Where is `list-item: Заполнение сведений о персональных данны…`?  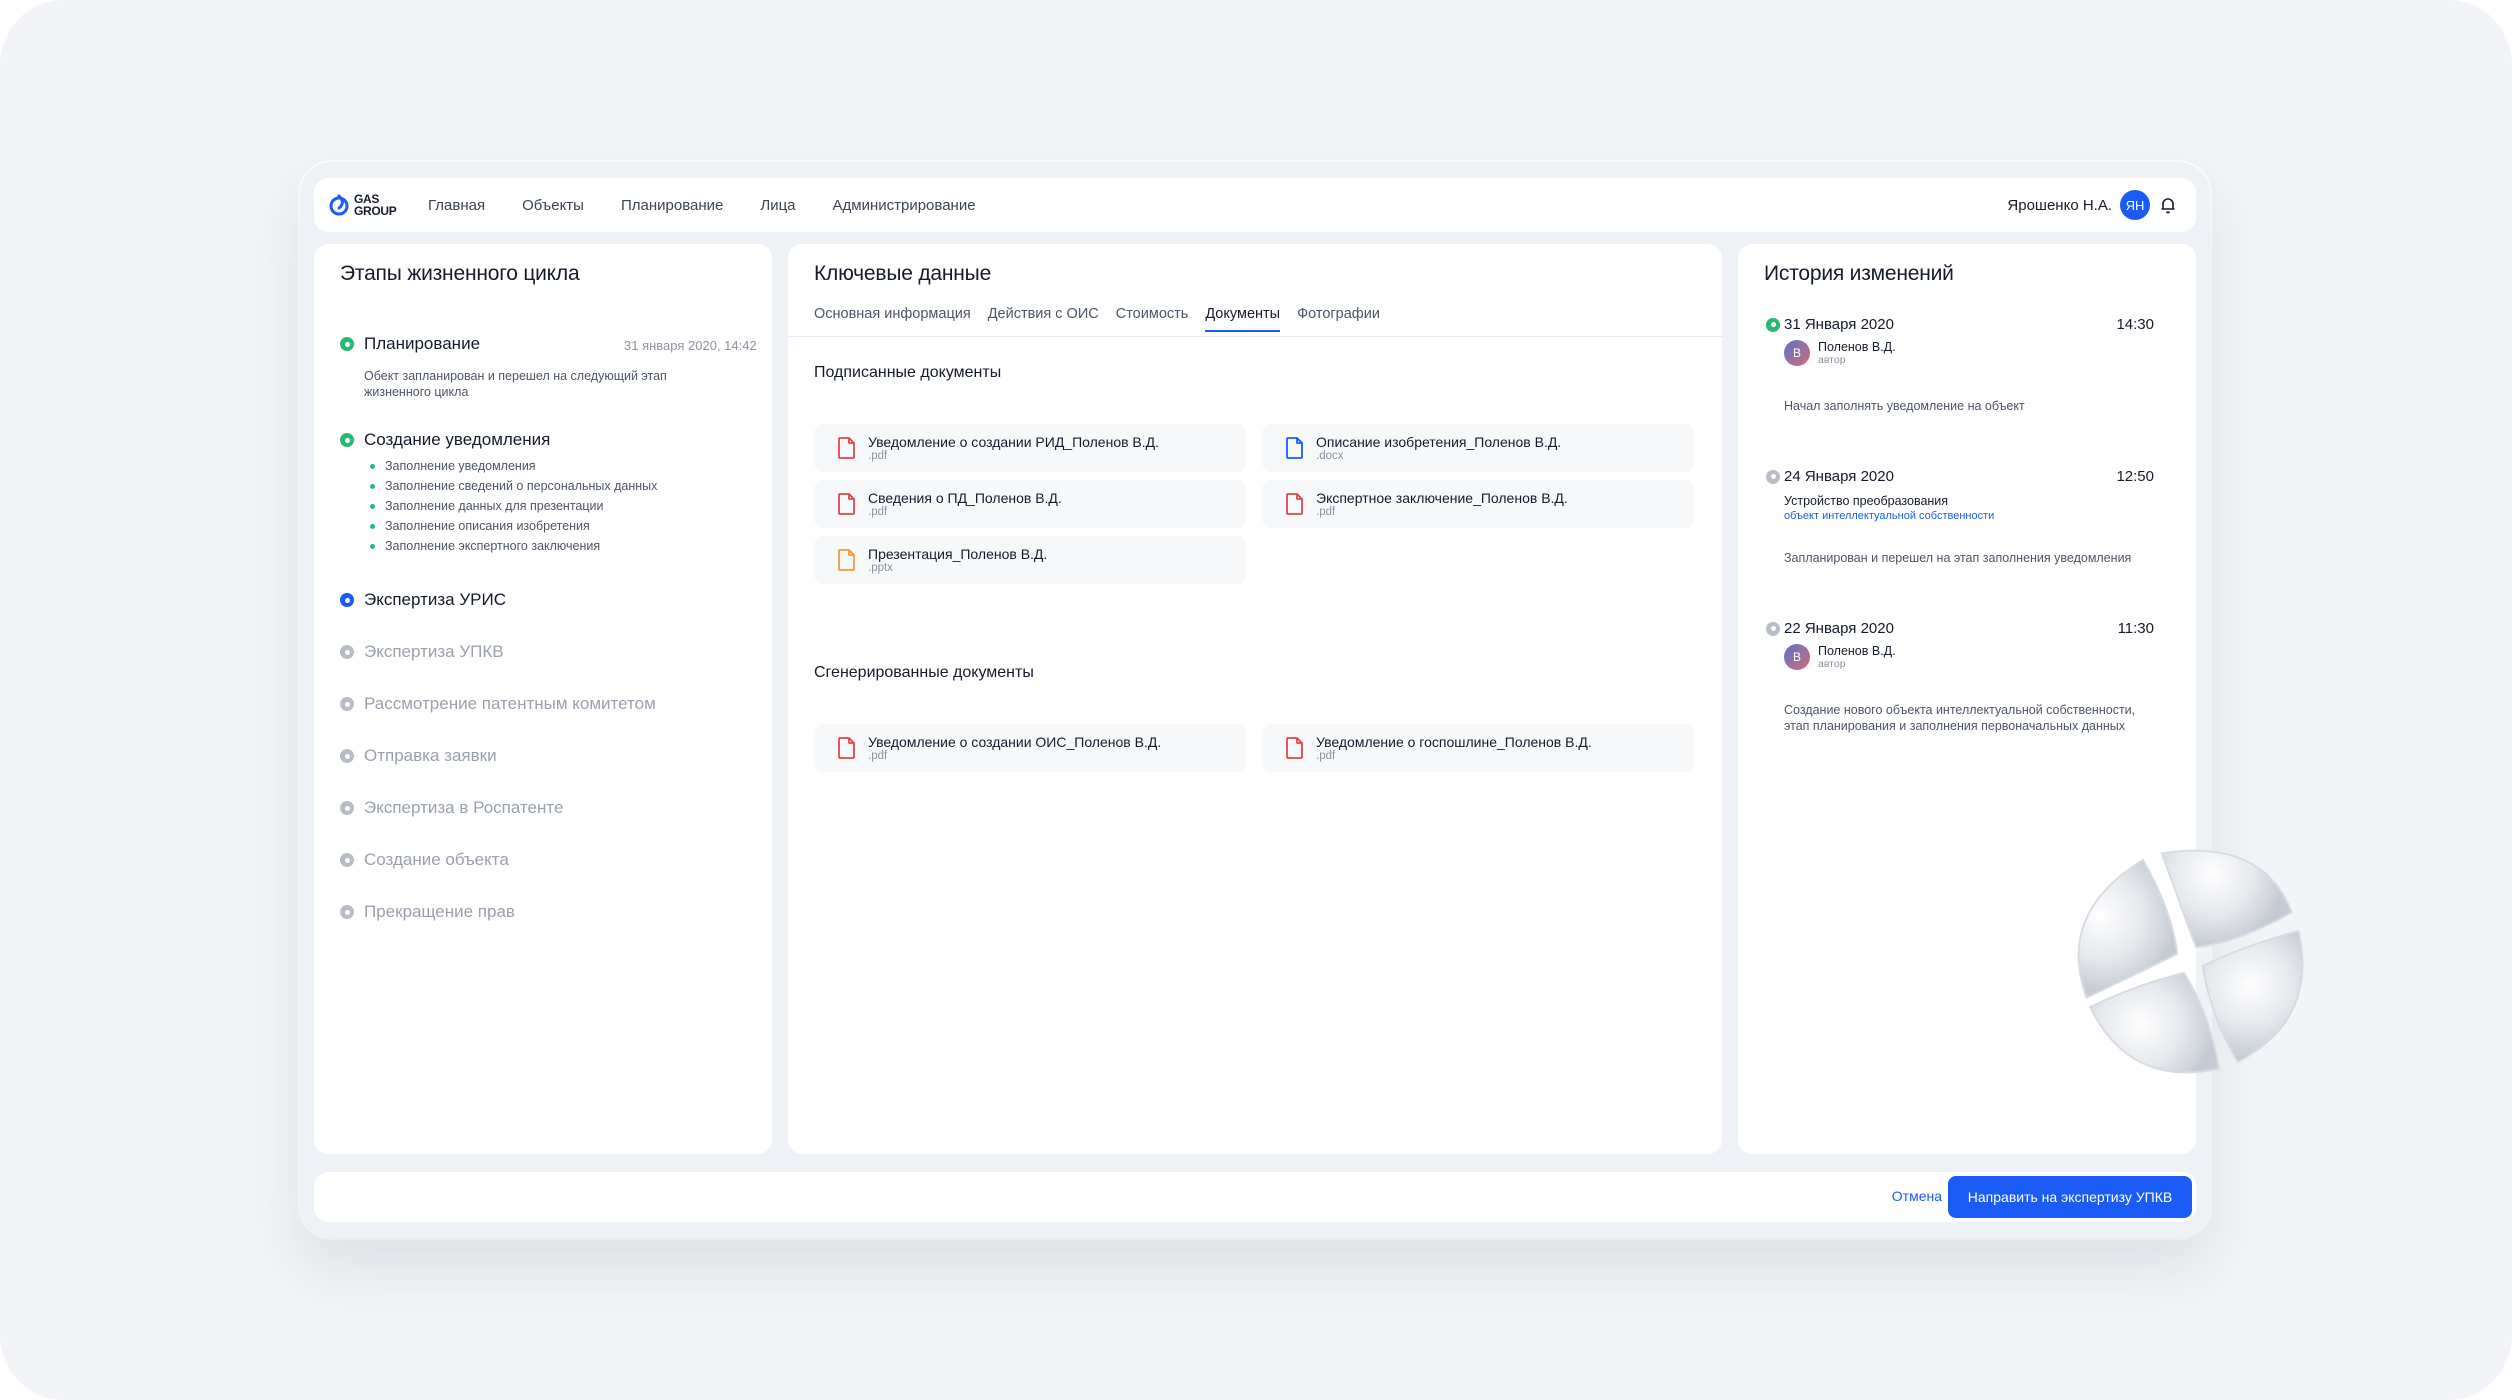
list-item: Заполнение сведений о персональных данны… is located at coordinates (513, 486).